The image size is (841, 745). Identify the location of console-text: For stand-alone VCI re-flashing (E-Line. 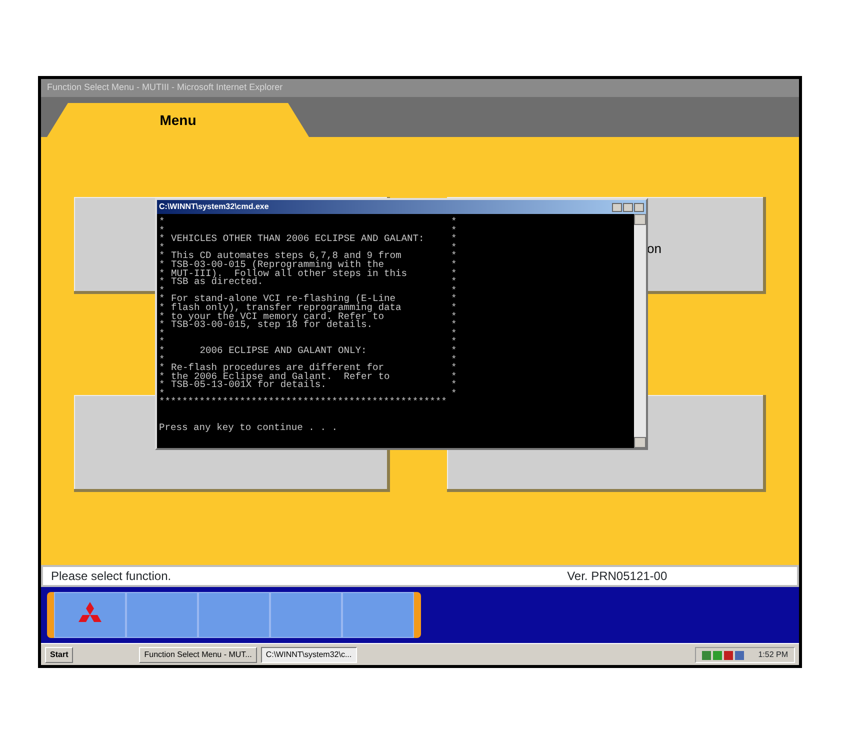
(283, 299).